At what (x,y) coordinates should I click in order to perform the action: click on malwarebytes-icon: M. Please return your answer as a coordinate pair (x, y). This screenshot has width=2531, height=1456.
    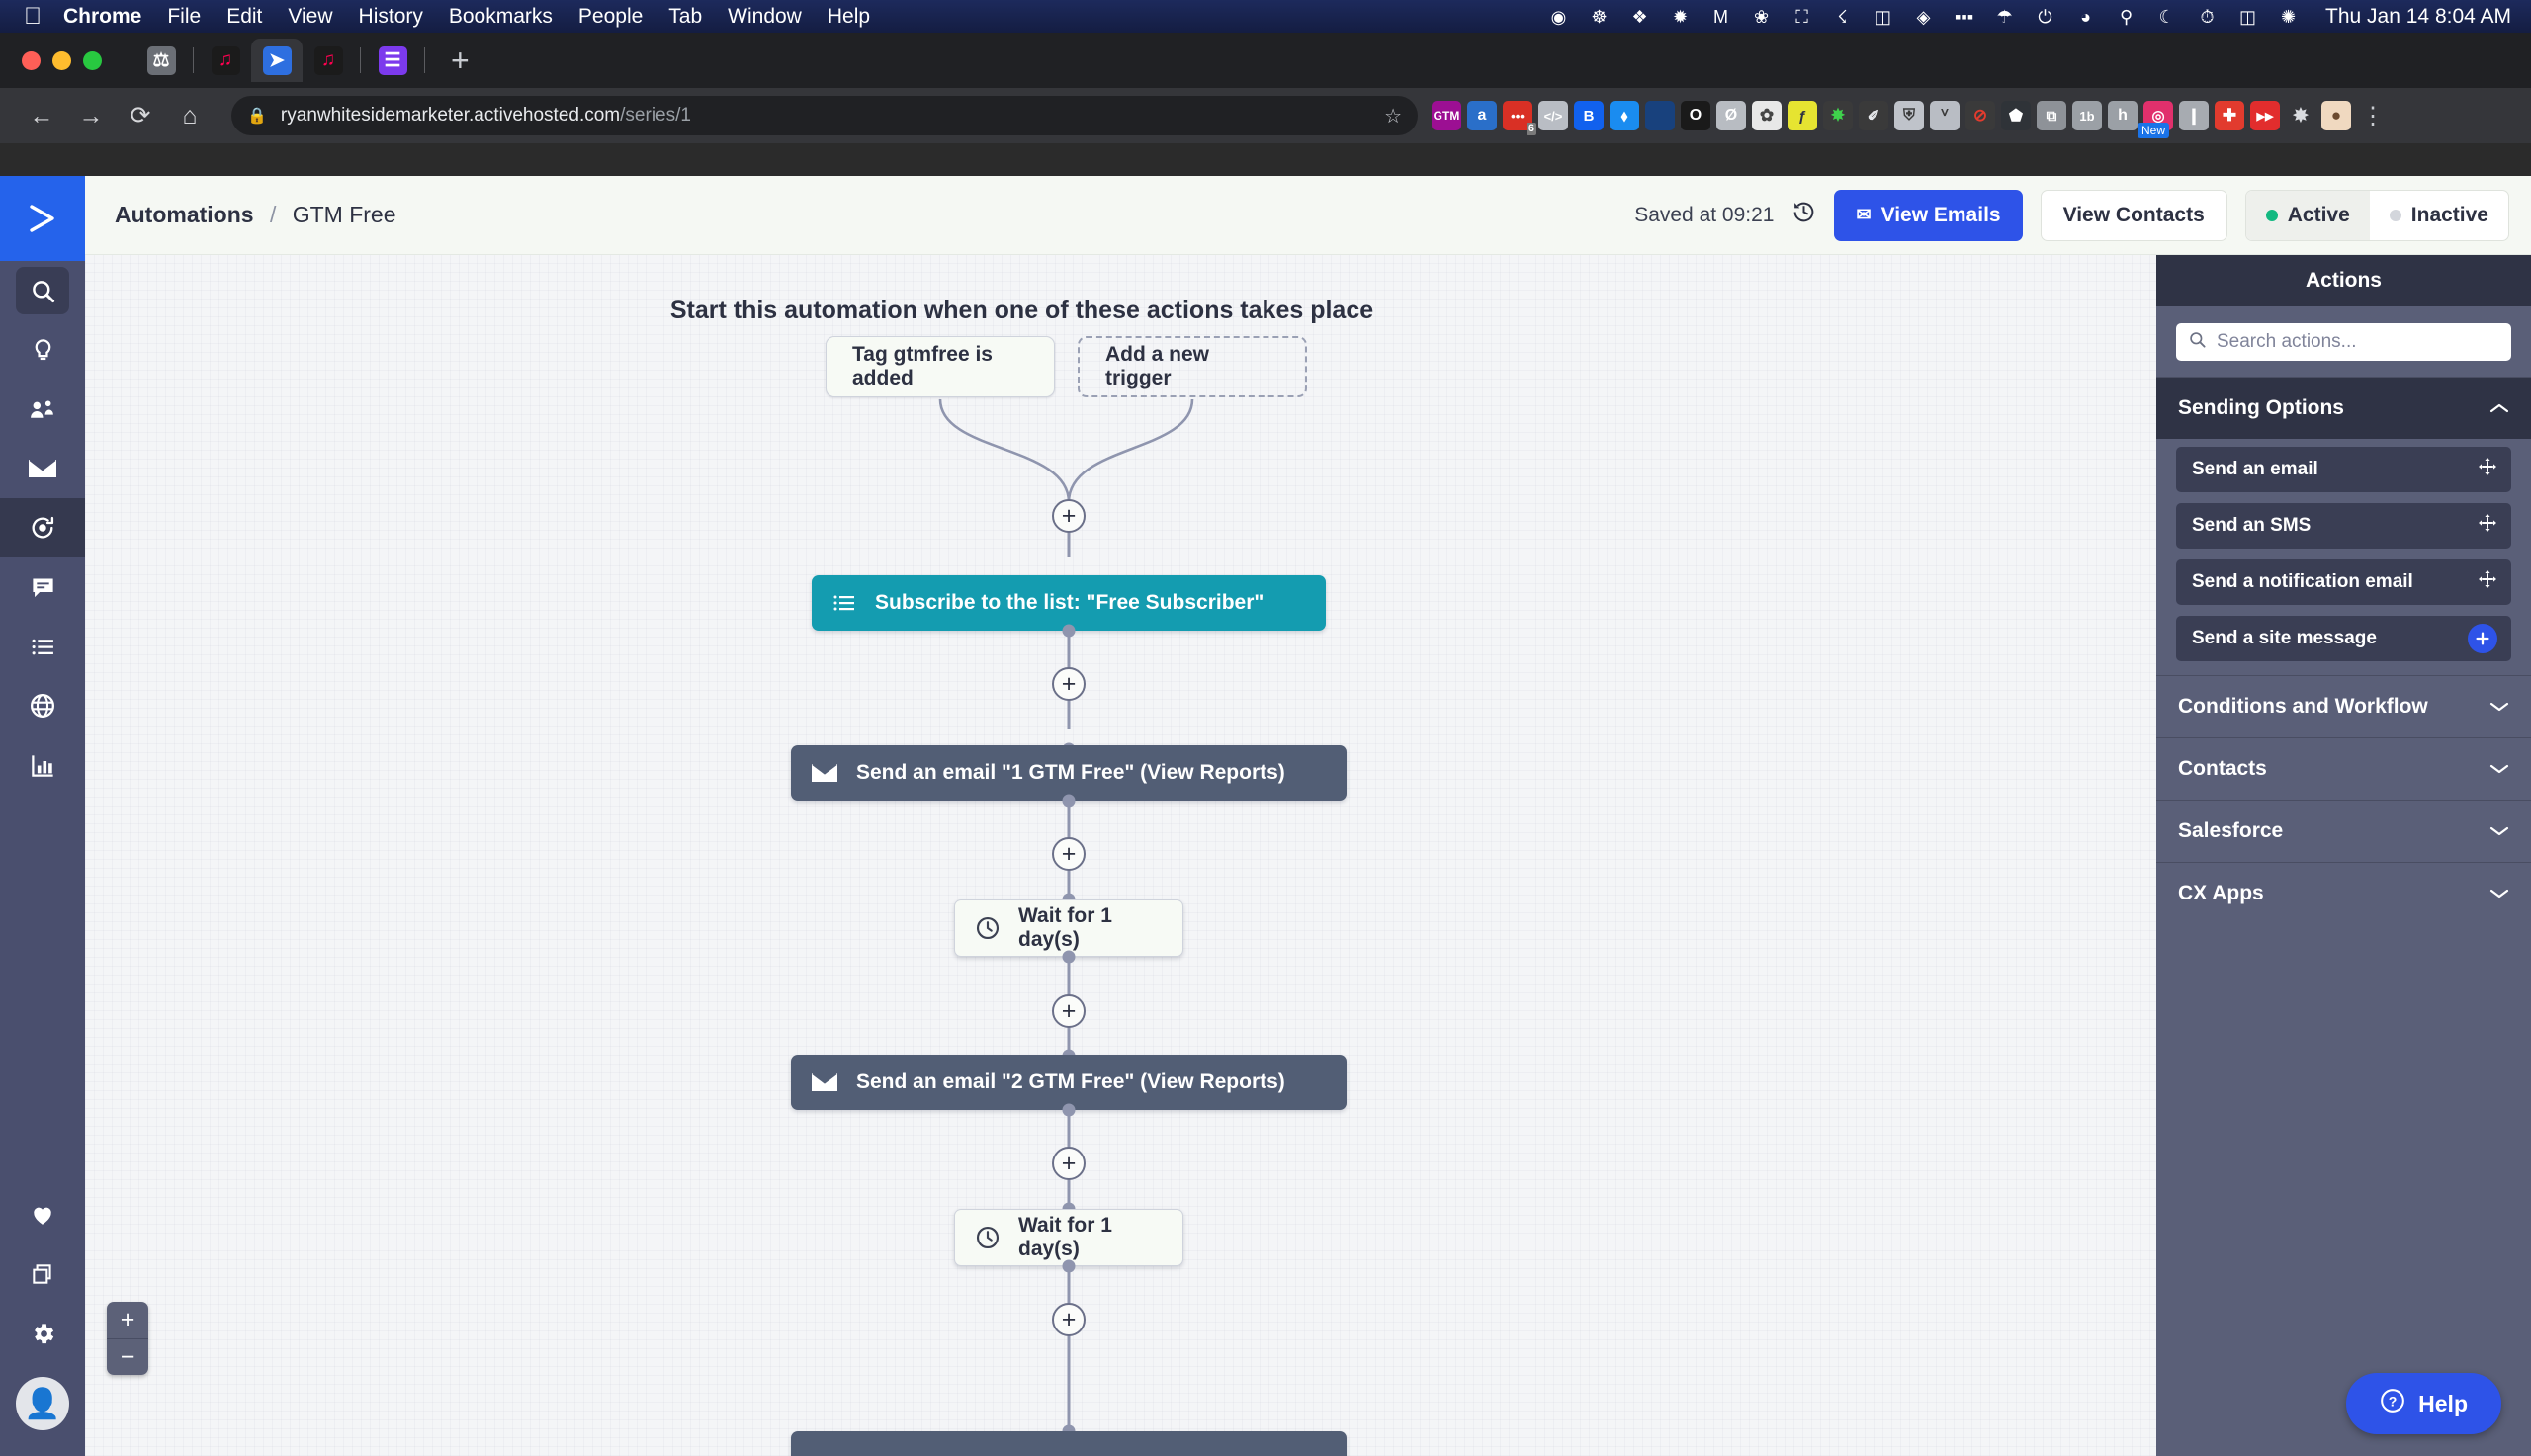
    Looking at the image, I should click on (1721, 16).